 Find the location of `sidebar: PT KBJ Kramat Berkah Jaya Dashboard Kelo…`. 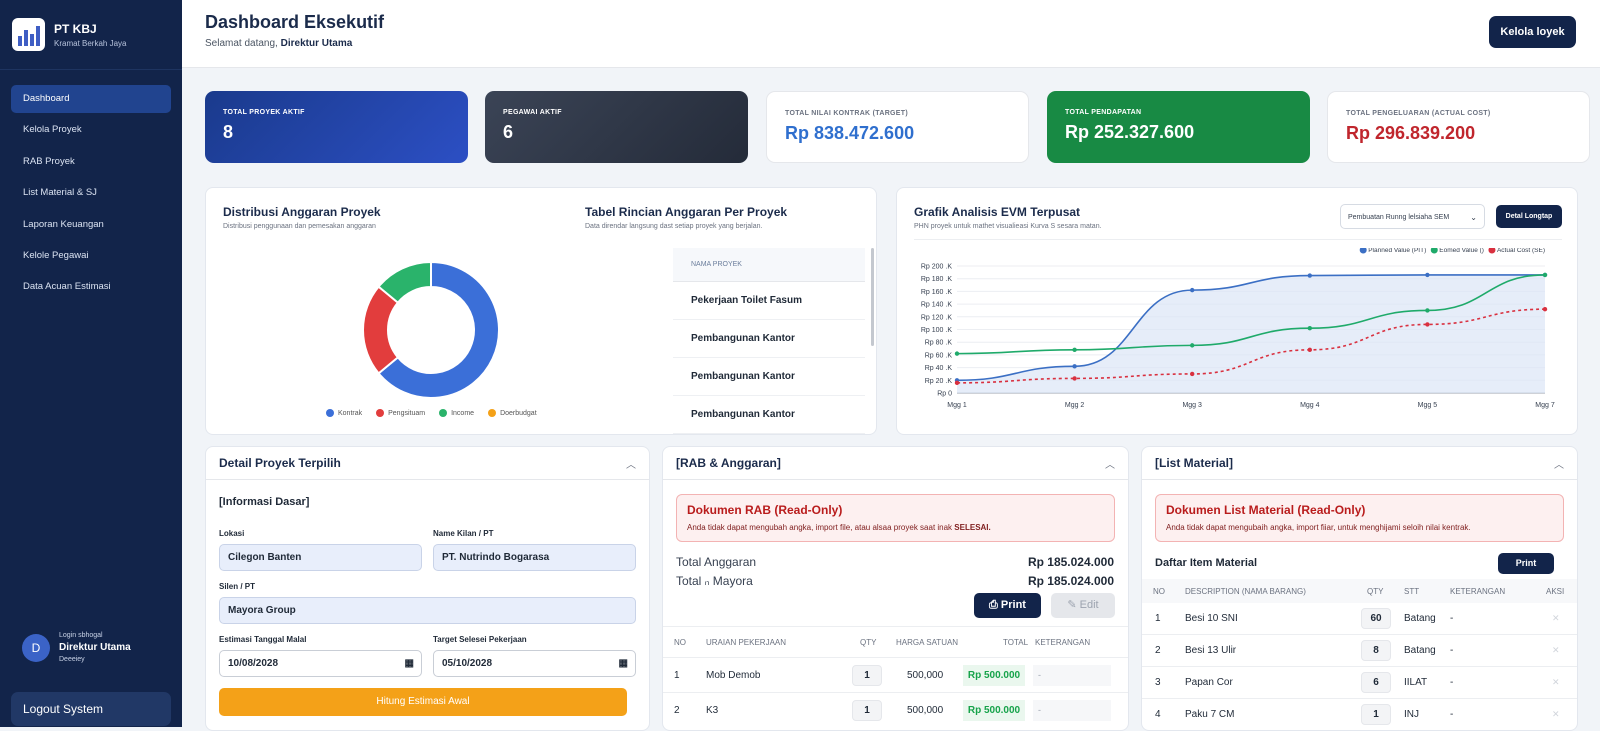

sidebar: PT KBJ Kramat Berkah Jaya Dashboard Kelo… is located at coordinates (91, 363).